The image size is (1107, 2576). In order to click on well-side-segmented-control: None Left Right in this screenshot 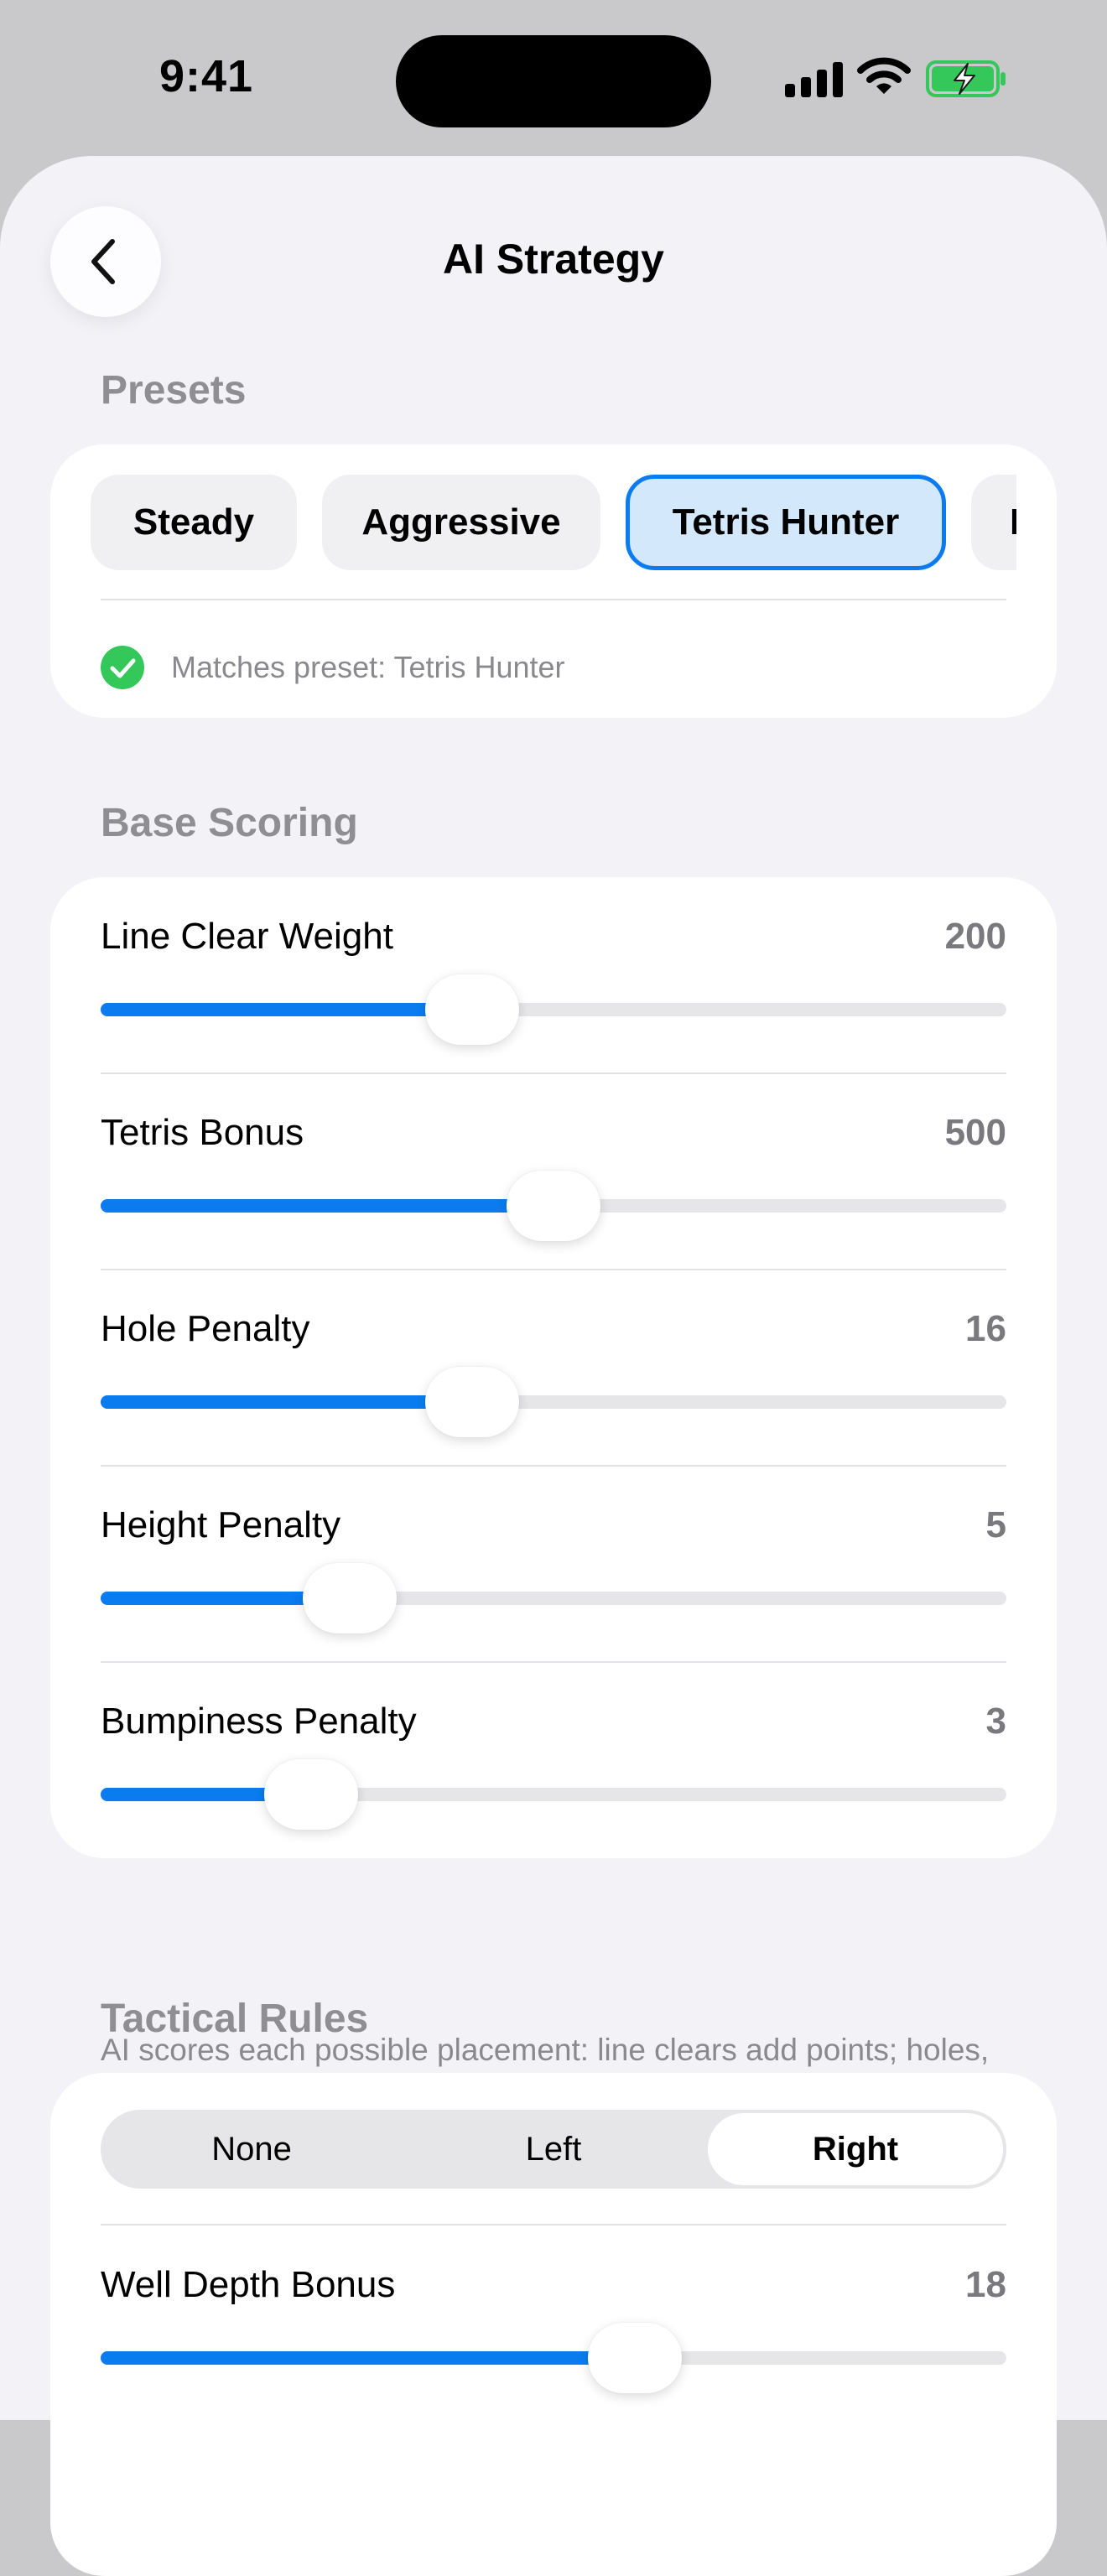, I will do `click(553, 2149)`.